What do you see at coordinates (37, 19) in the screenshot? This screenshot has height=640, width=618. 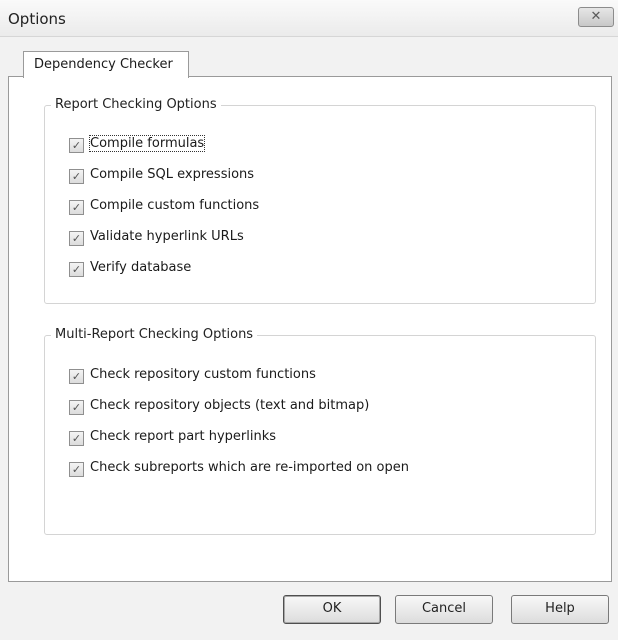 I see `window-title: Options` at bounding box center [37, 19].